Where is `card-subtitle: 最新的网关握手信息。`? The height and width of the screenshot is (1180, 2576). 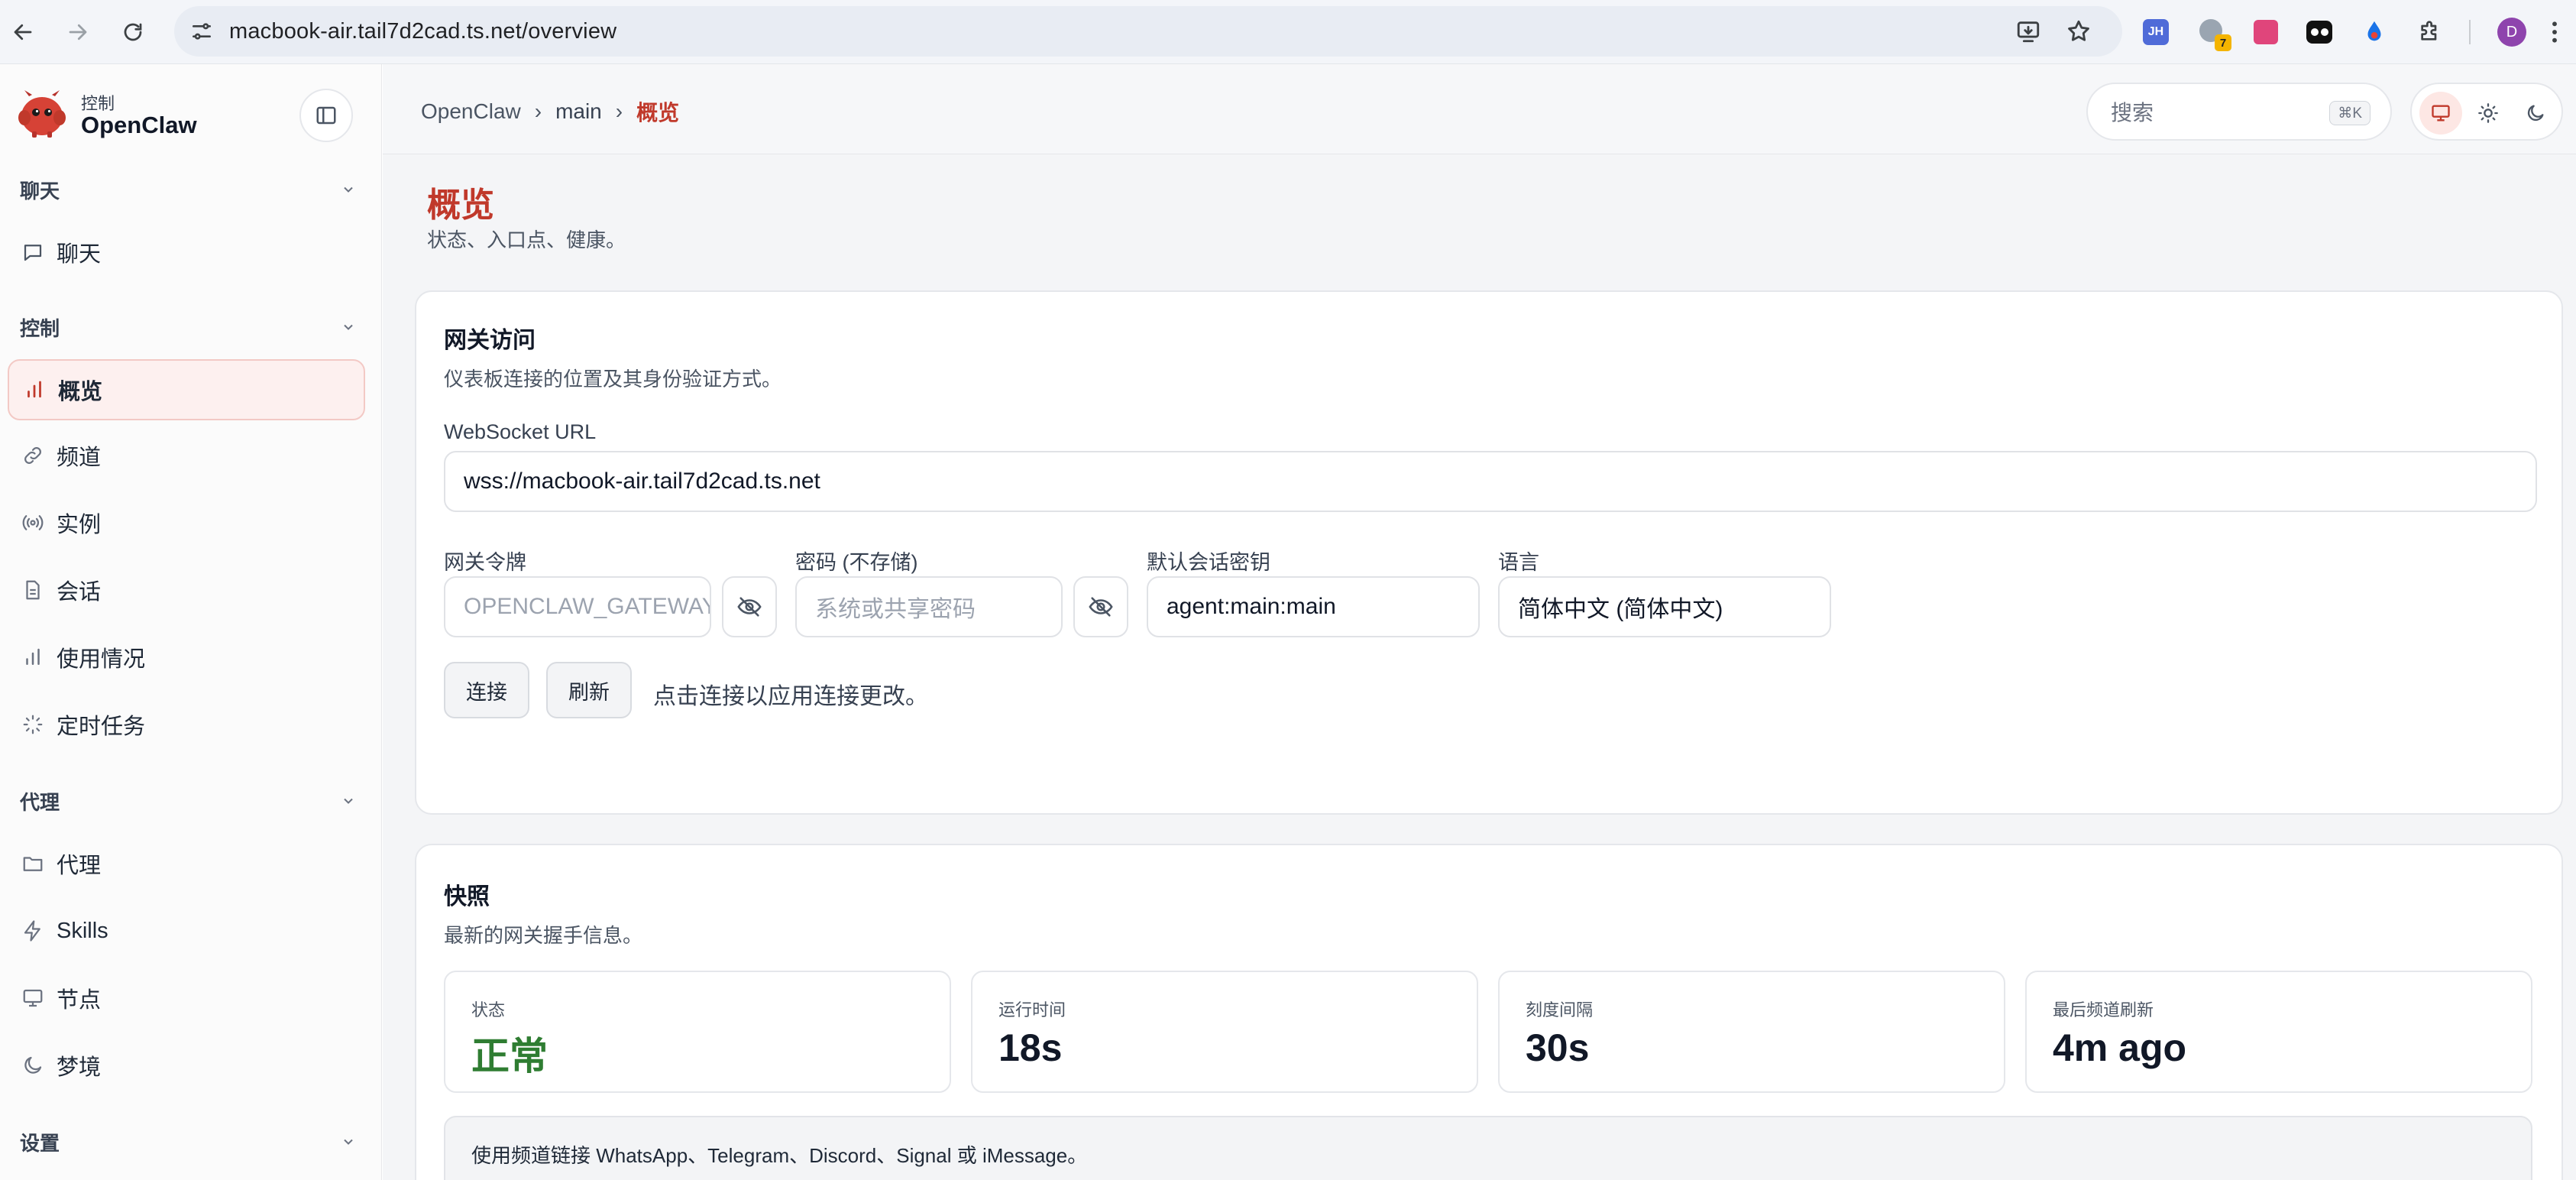 card-subtitle: 最新的网关握手信息。 is located at coordinates (543, 936).